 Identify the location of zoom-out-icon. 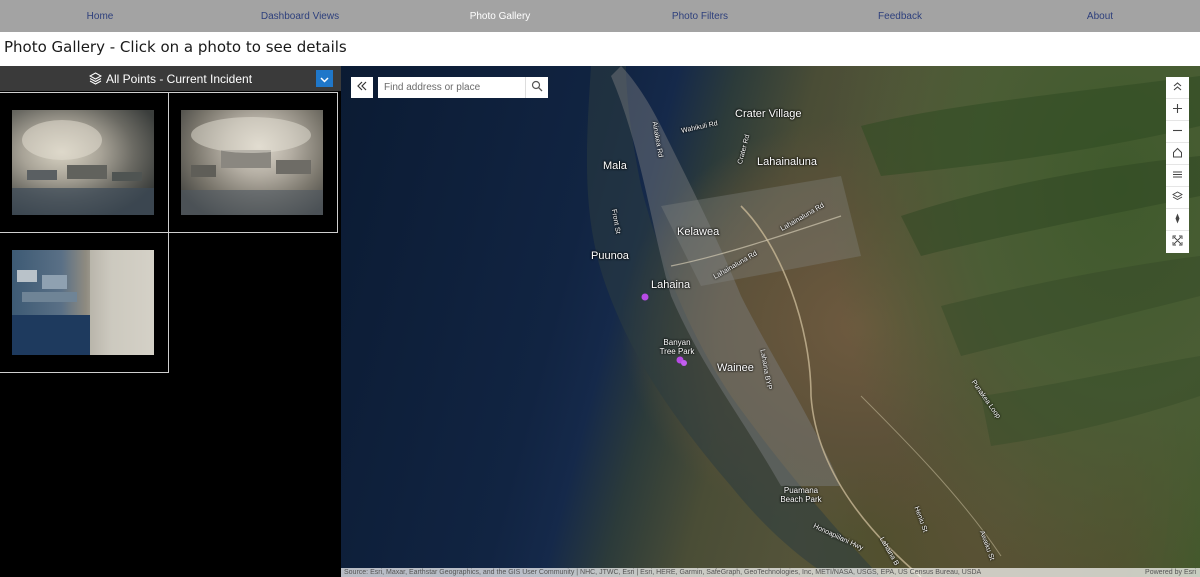
(1177, 132).